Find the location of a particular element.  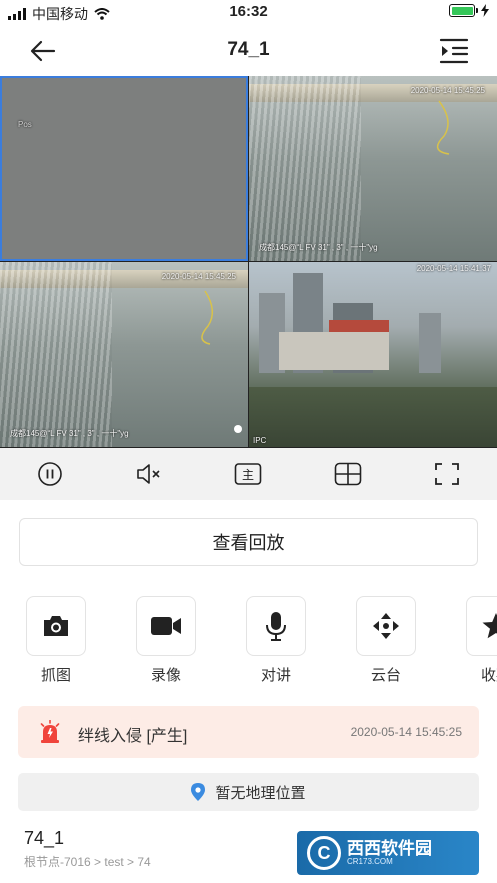

star-icon is located at coordinates (489, 626).